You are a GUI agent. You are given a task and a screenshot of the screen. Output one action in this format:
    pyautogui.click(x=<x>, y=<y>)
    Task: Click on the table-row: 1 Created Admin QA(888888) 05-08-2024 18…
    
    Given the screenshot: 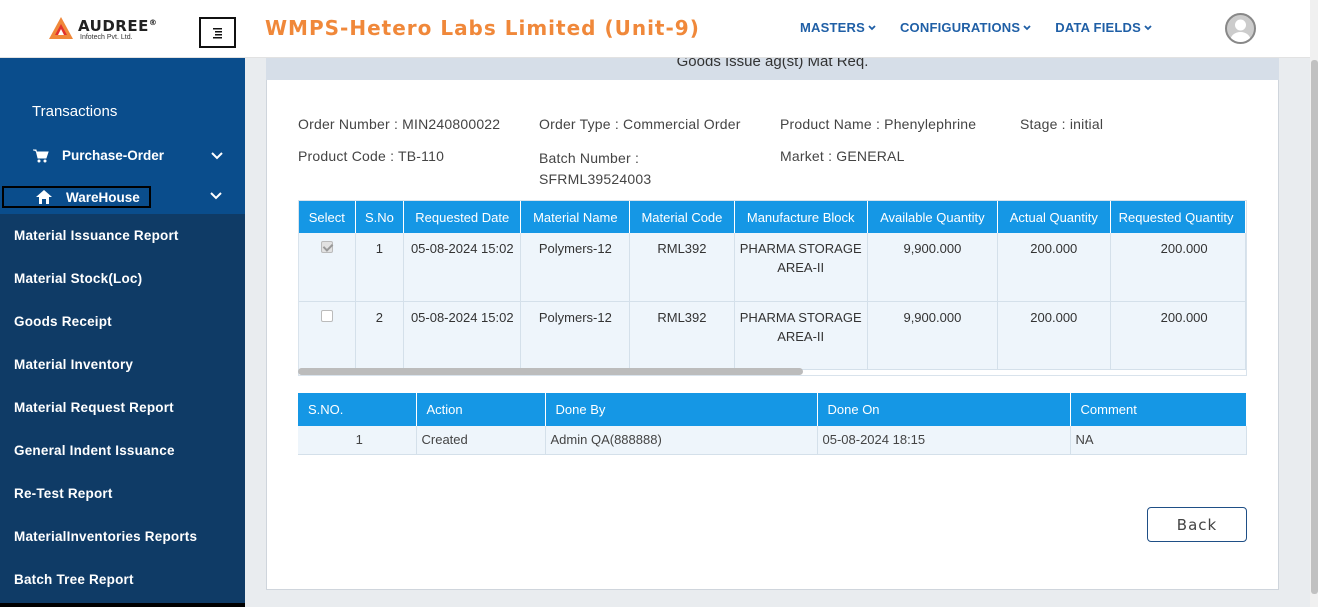 What is the action you would take?
    pyautogui.click(x=772, y=440)
    